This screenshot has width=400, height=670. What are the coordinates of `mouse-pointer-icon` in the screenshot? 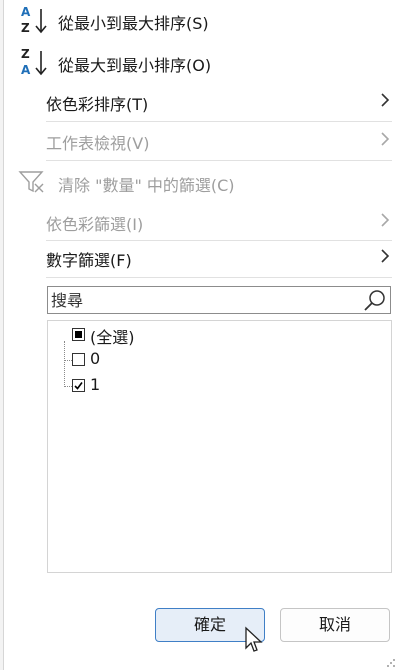 It's located at (254, 639).